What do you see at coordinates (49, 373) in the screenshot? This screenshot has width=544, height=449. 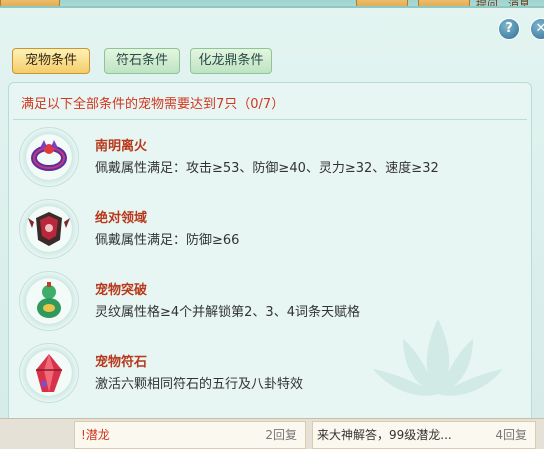 I see `crystal-icon` at bounding box center [49, 373].